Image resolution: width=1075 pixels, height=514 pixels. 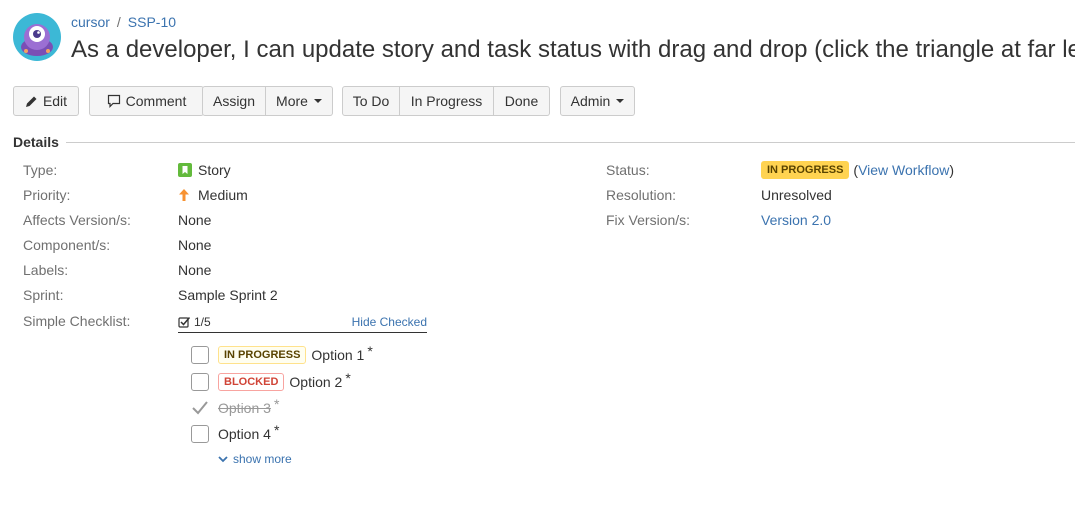 I want to click on priority-value-text: Medium, so click(x=223, y=195).